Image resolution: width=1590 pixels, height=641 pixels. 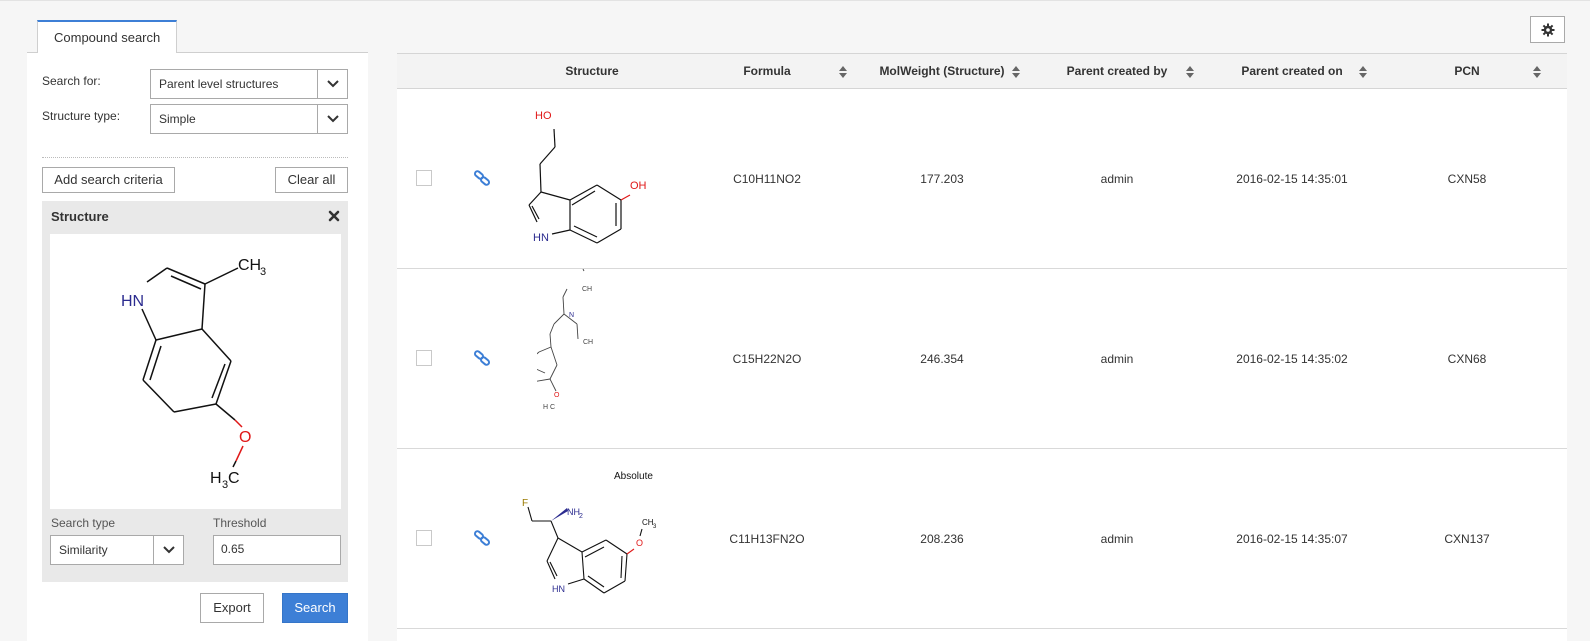 I want to click on structure-type-select: Simple, so click(x=249, y=119).